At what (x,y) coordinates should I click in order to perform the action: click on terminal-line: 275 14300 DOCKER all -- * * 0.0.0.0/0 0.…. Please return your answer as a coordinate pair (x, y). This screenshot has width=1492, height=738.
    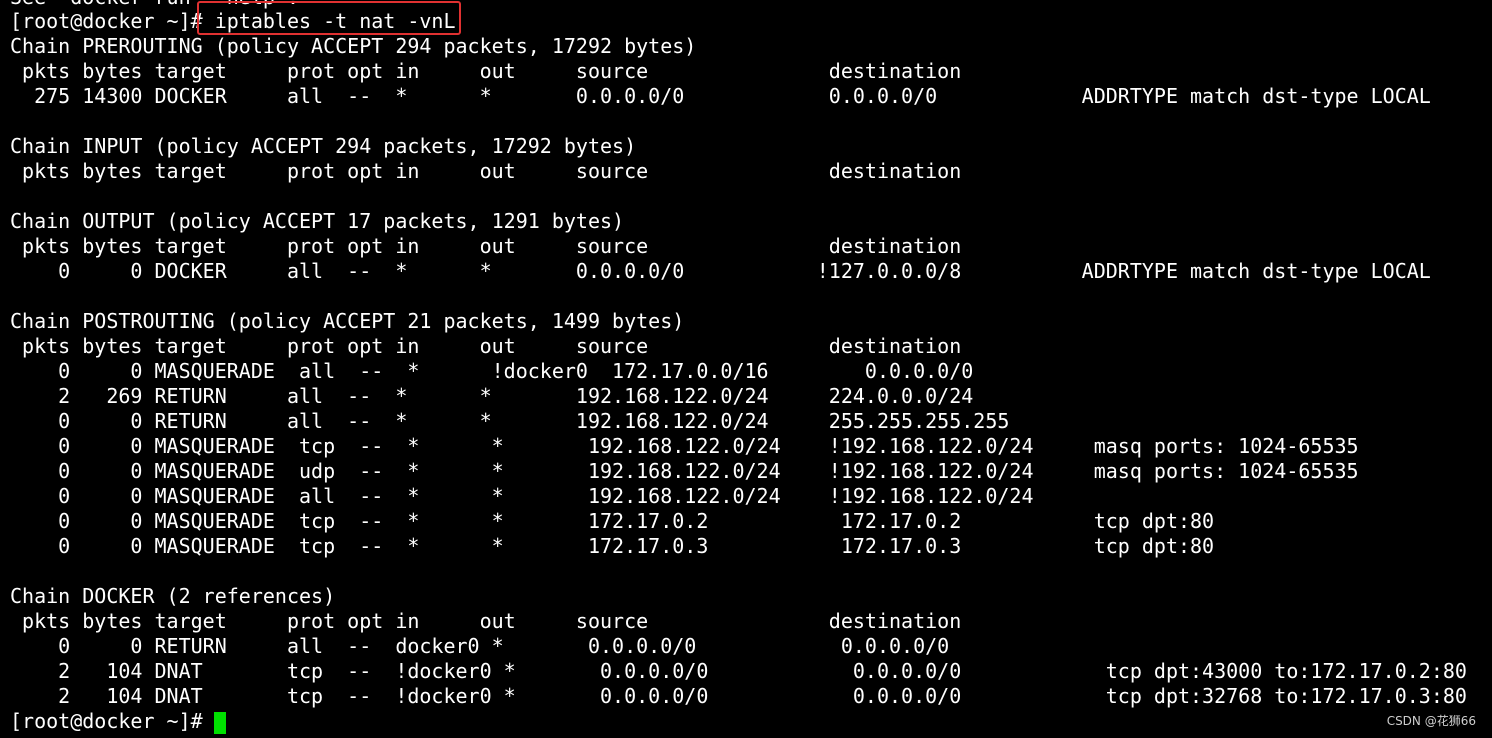
    Looking at the image, I should click on (720, 96).